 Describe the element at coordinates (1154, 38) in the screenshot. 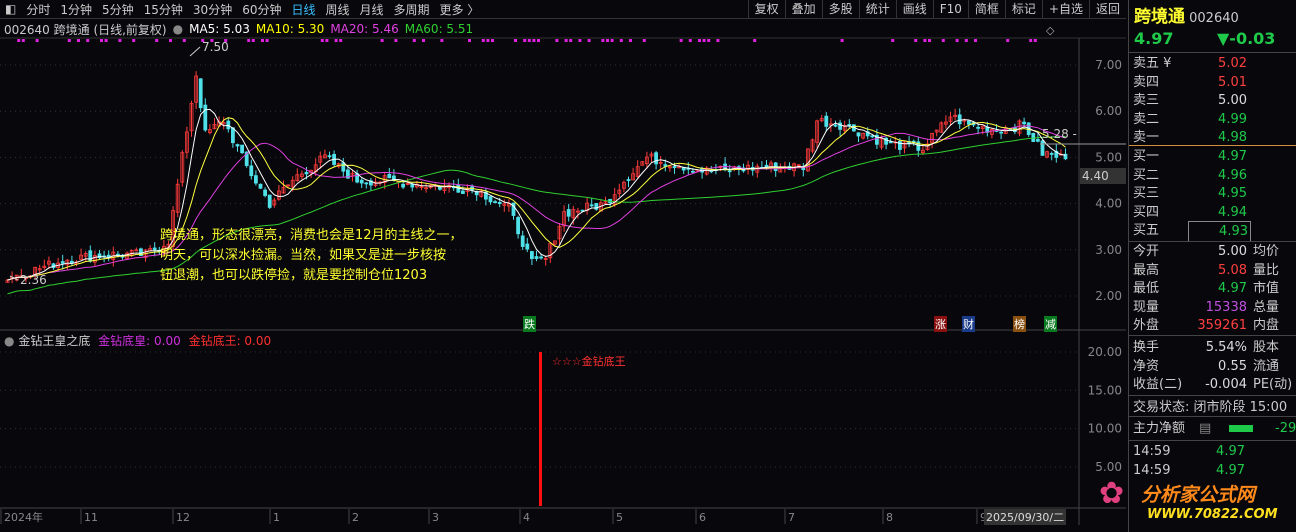

I see `last-price: 4.97` at that location.